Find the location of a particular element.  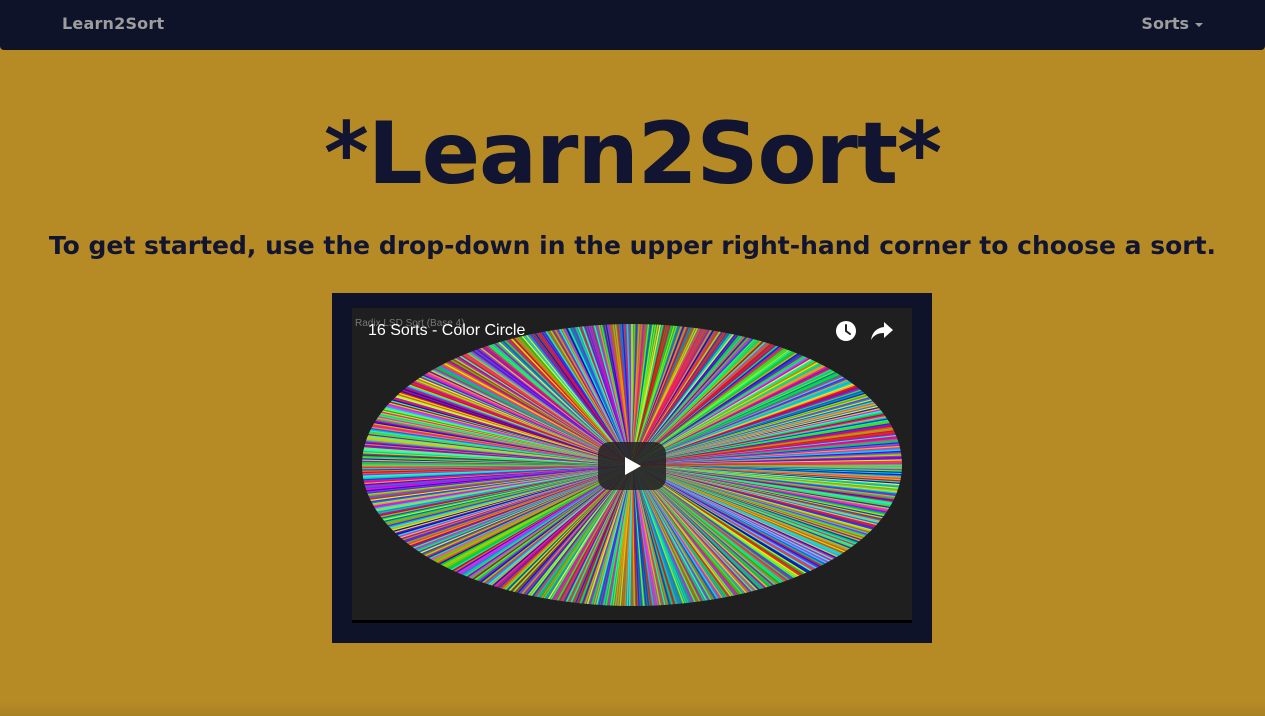

watch-later-icon is located at coordinates (846, 331).